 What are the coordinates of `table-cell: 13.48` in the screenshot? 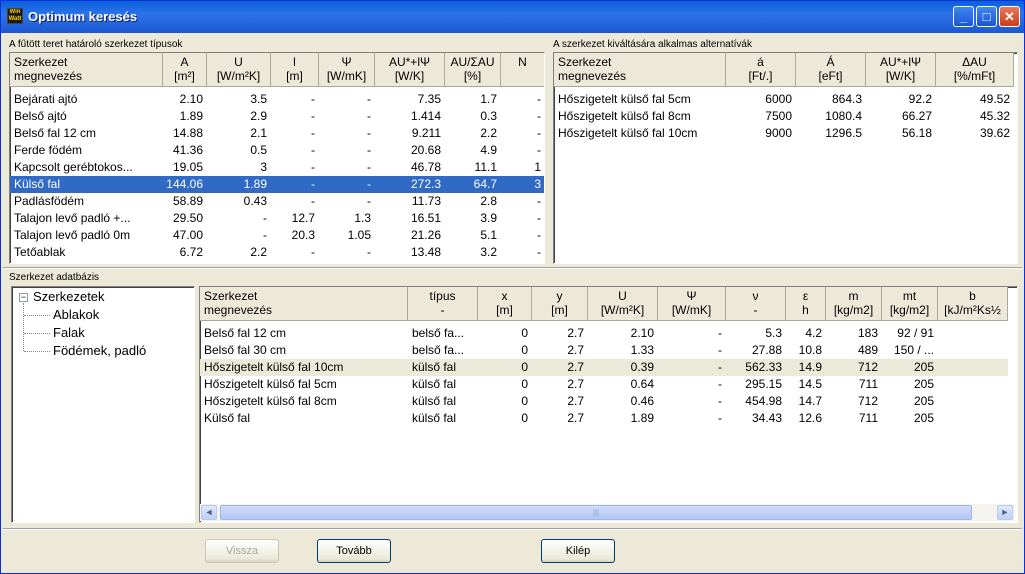 It's located at (425, 252).